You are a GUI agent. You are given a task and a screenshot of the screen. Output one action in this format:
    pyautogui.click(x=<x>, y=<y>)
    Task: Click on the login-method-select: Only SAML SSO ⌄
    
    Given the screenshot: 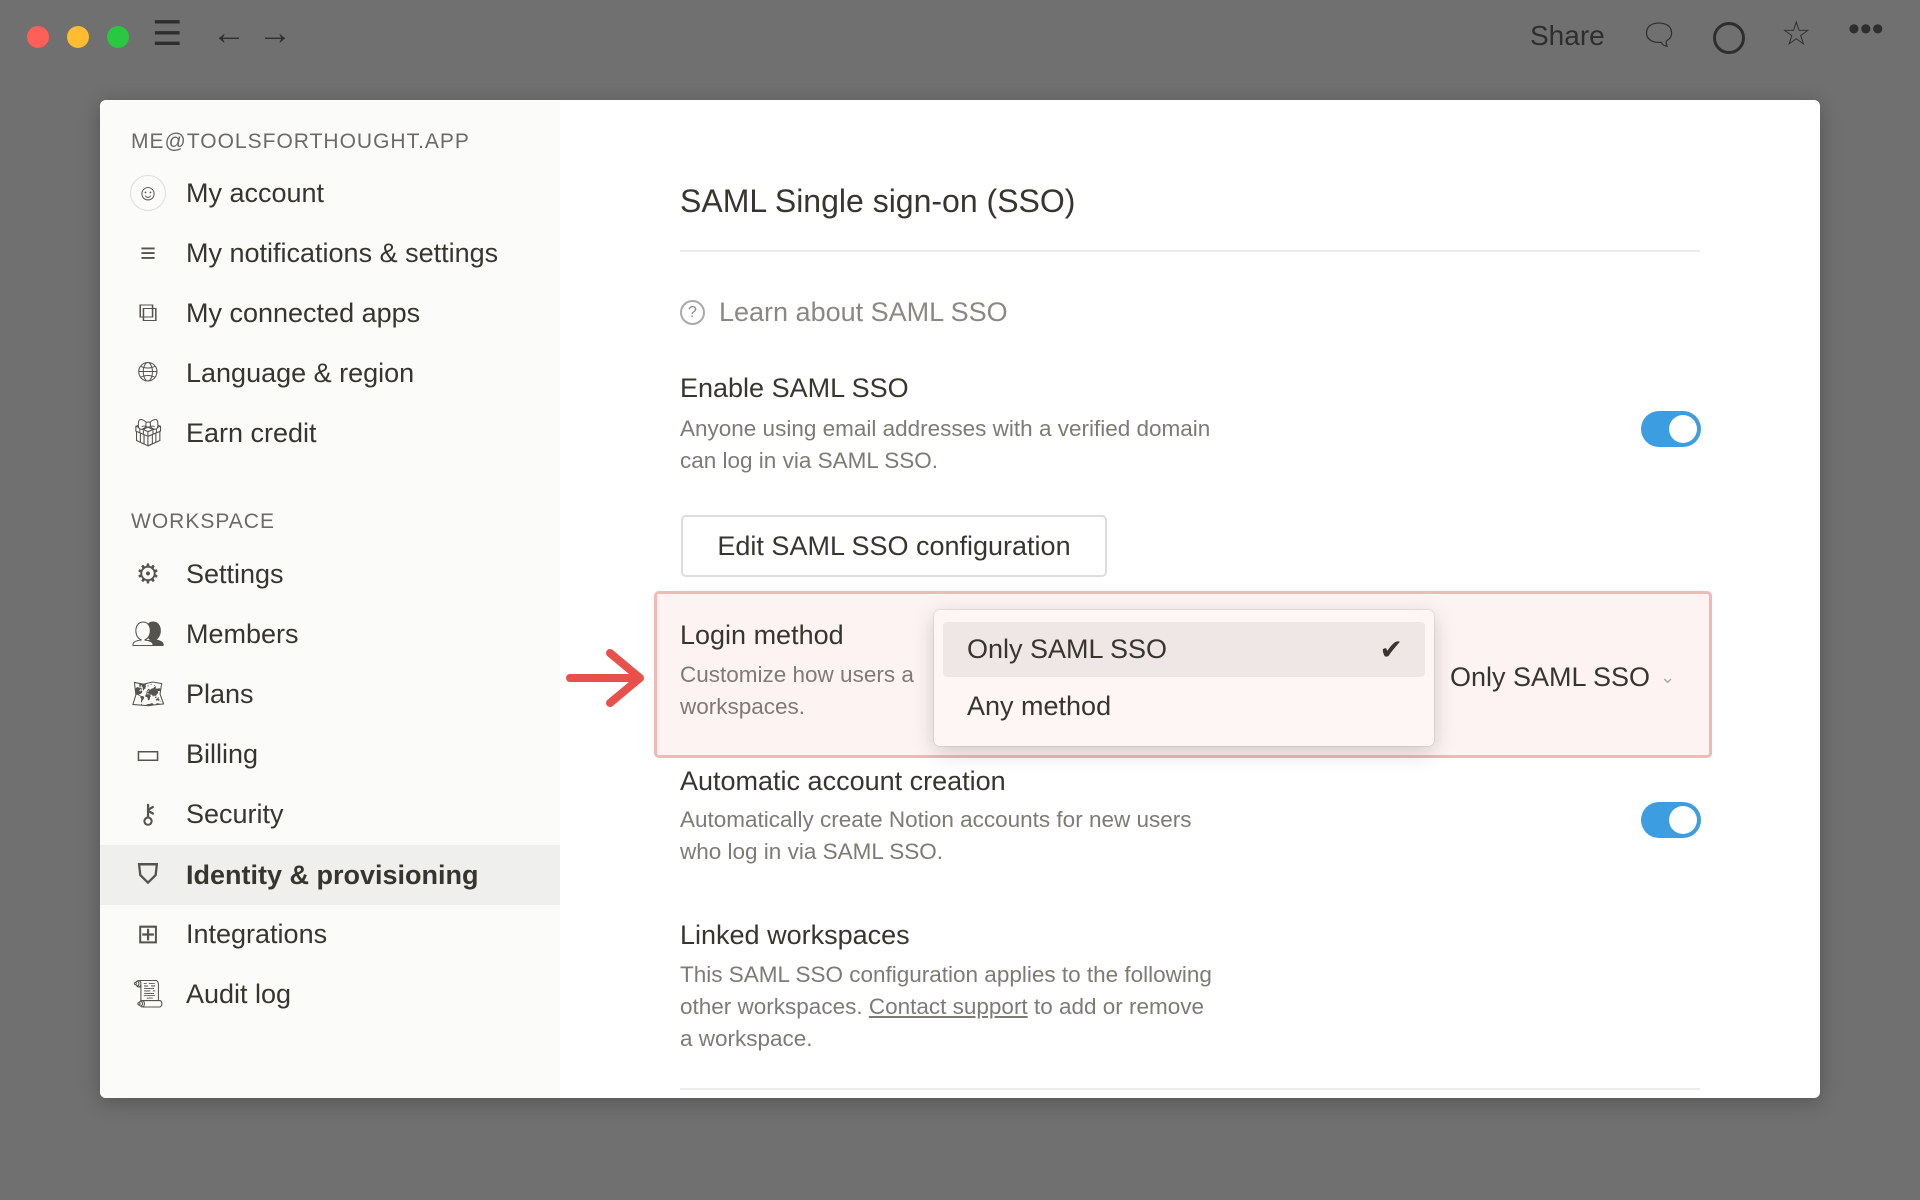 What is the action you would take?
    pyautogui.click(x=1562, y=677)
    